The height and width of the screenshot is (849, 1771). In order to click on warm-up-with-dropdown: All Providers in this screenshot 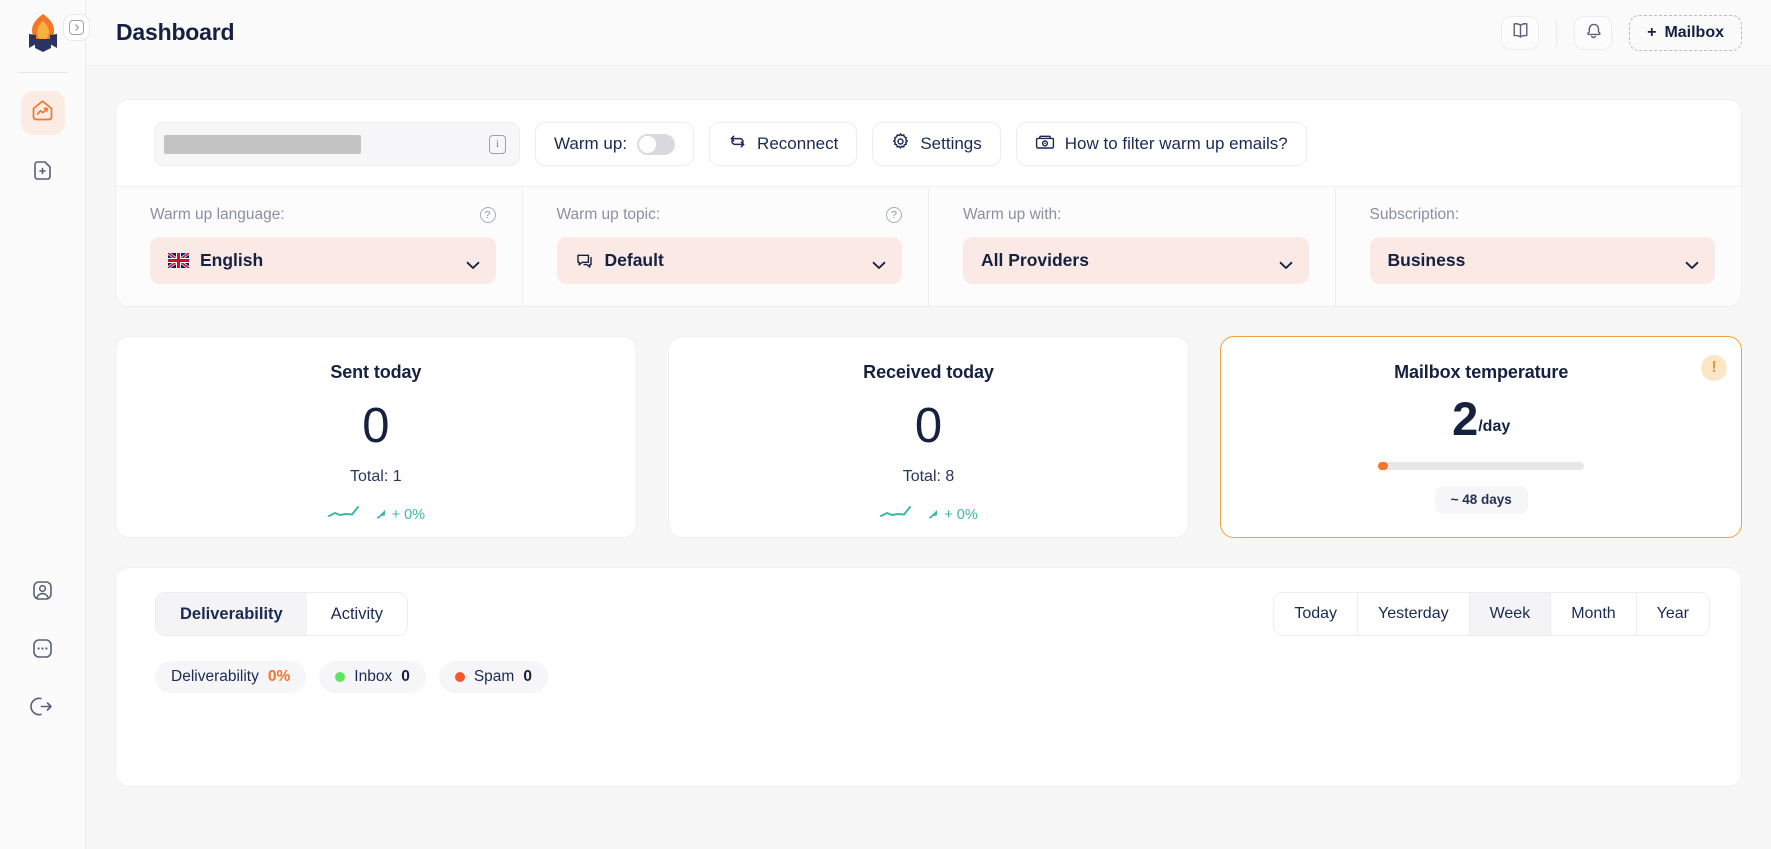, I will do `click(1136, 260)`.